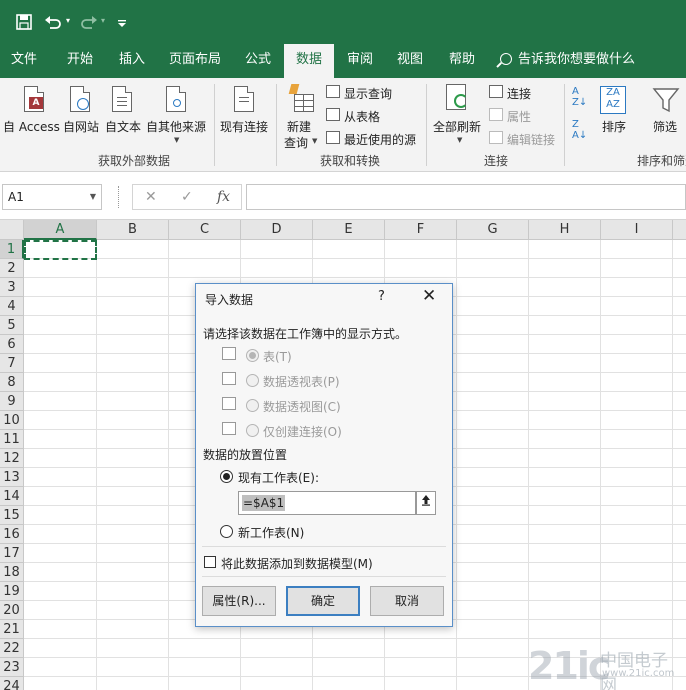 This screenshot has width=686, height=690. I want to click on recent-sources-icon, so click(333, 137).